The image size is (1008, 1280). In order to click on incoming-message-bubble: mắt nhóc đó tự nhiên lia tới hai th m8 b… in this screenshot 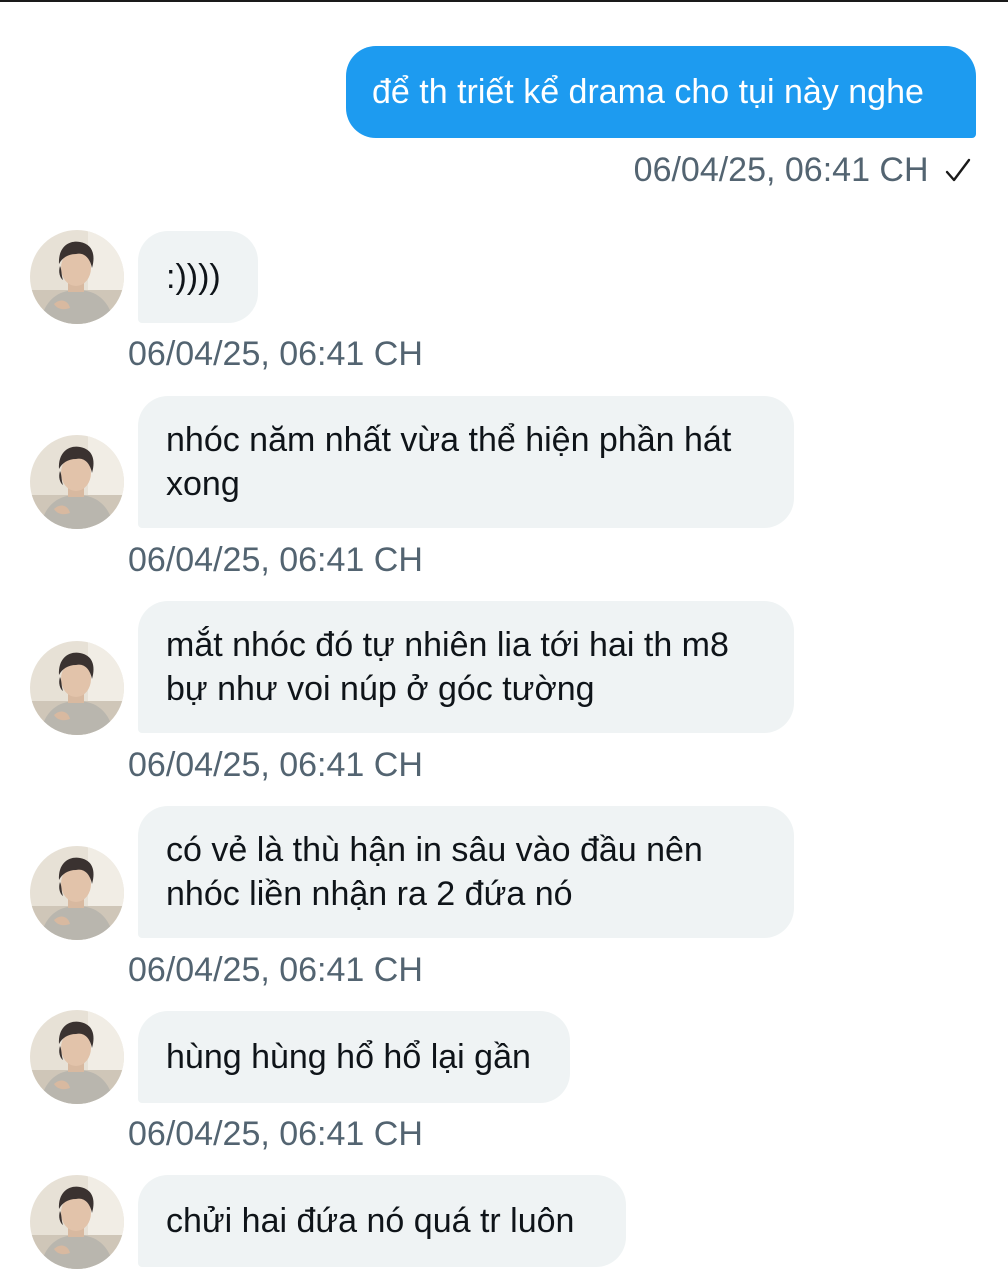, I will do `click(466, 667)`.